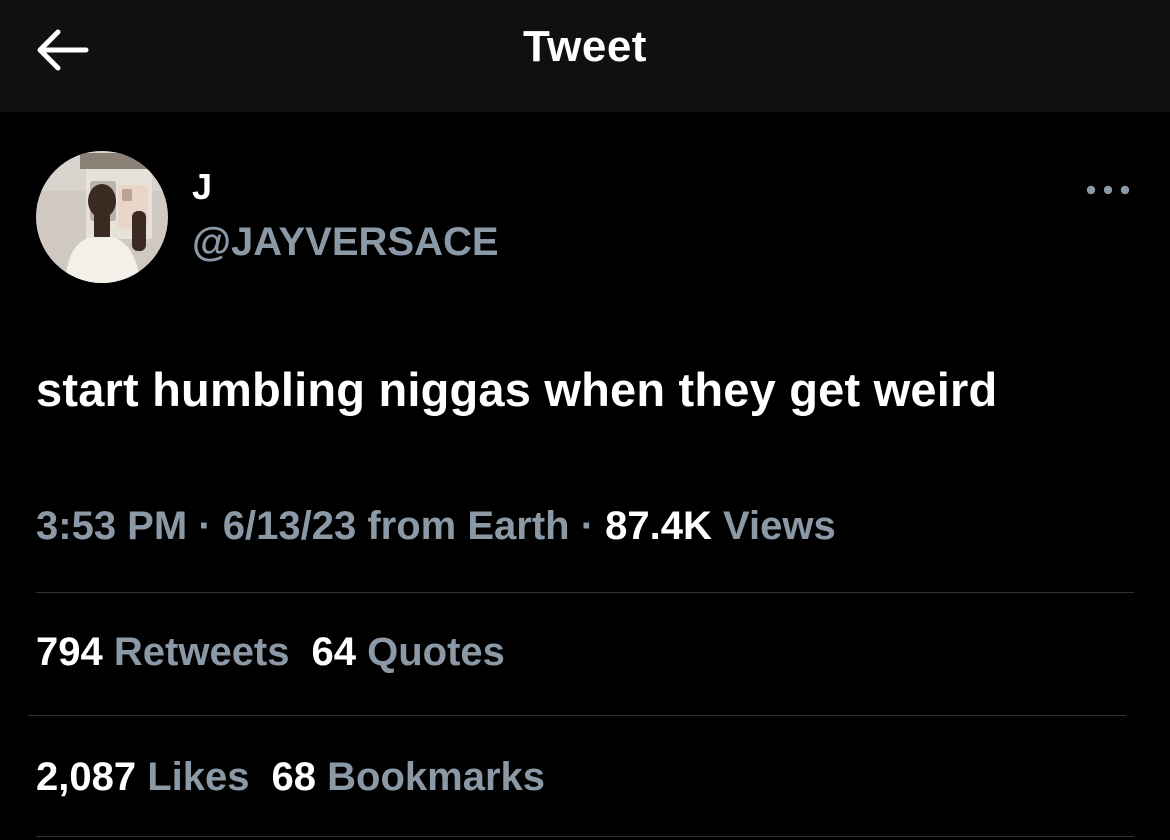  I want to click on more-horizontal-icon, so click(1108, 190).